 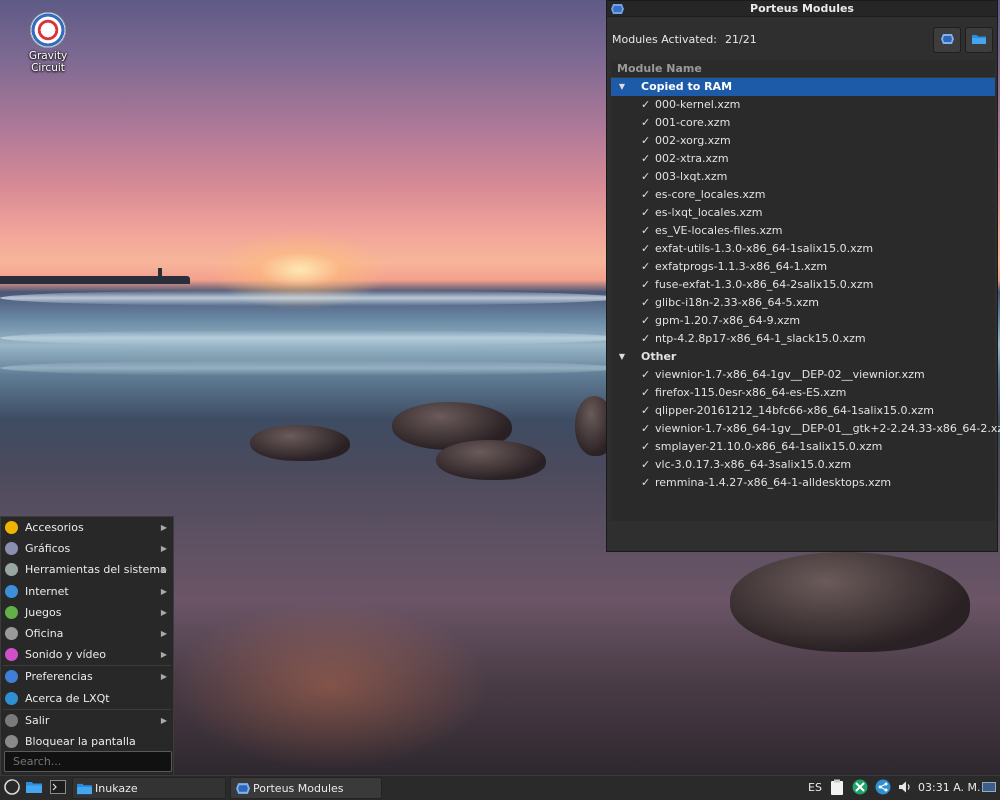 What do you see at coordinates (947, 40) in the screenshot?
I see `activate-module-button` at bounding box center [947, 40].